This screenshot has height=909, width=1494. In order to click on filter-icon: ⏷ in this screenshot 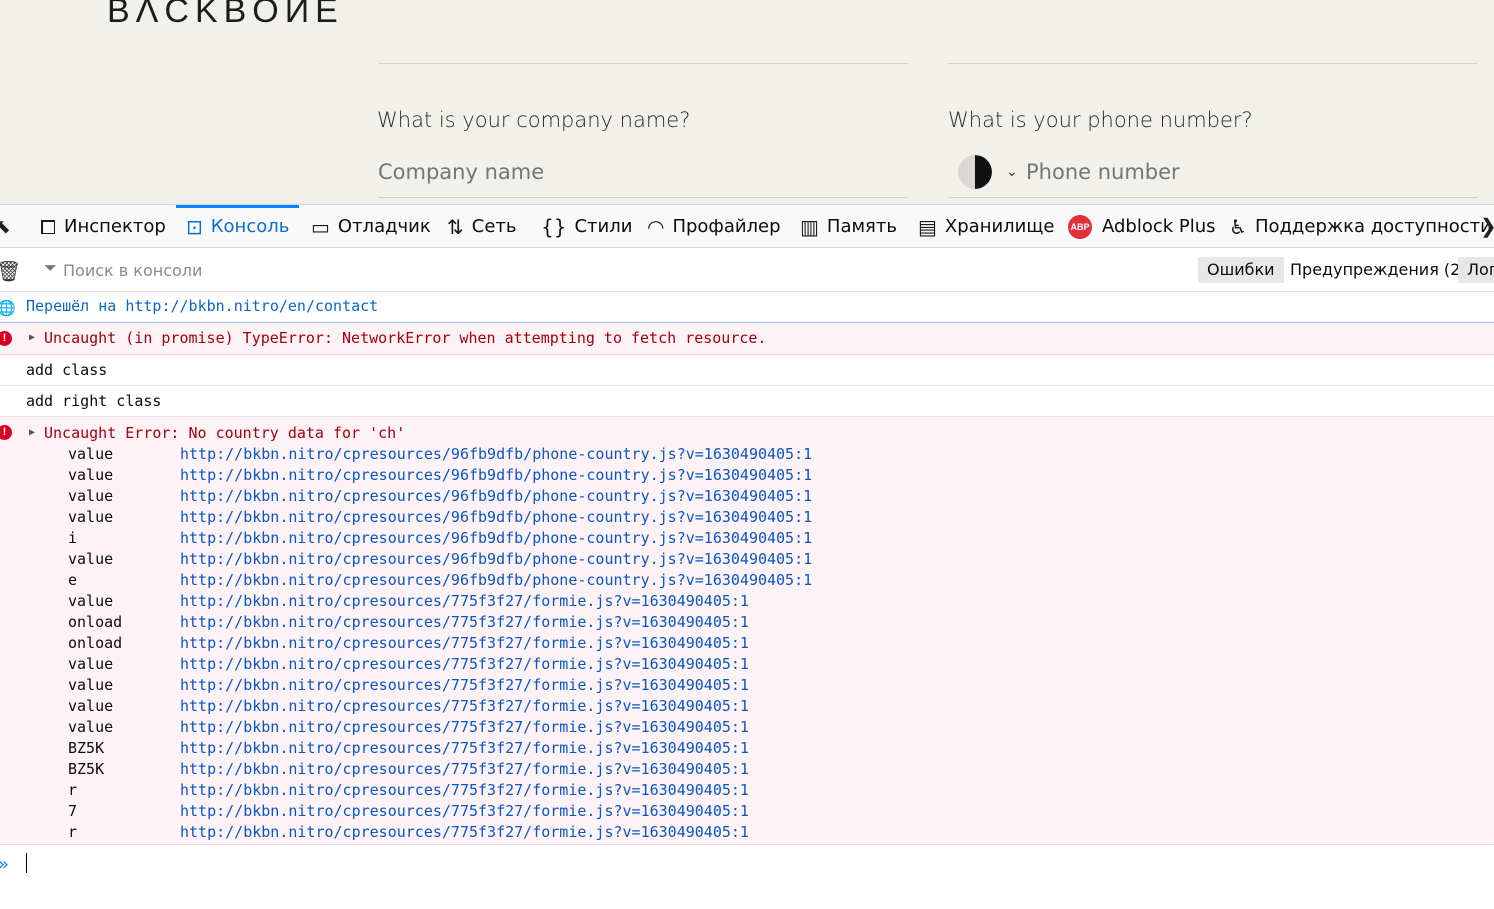, I will do `click(50, 268)`.